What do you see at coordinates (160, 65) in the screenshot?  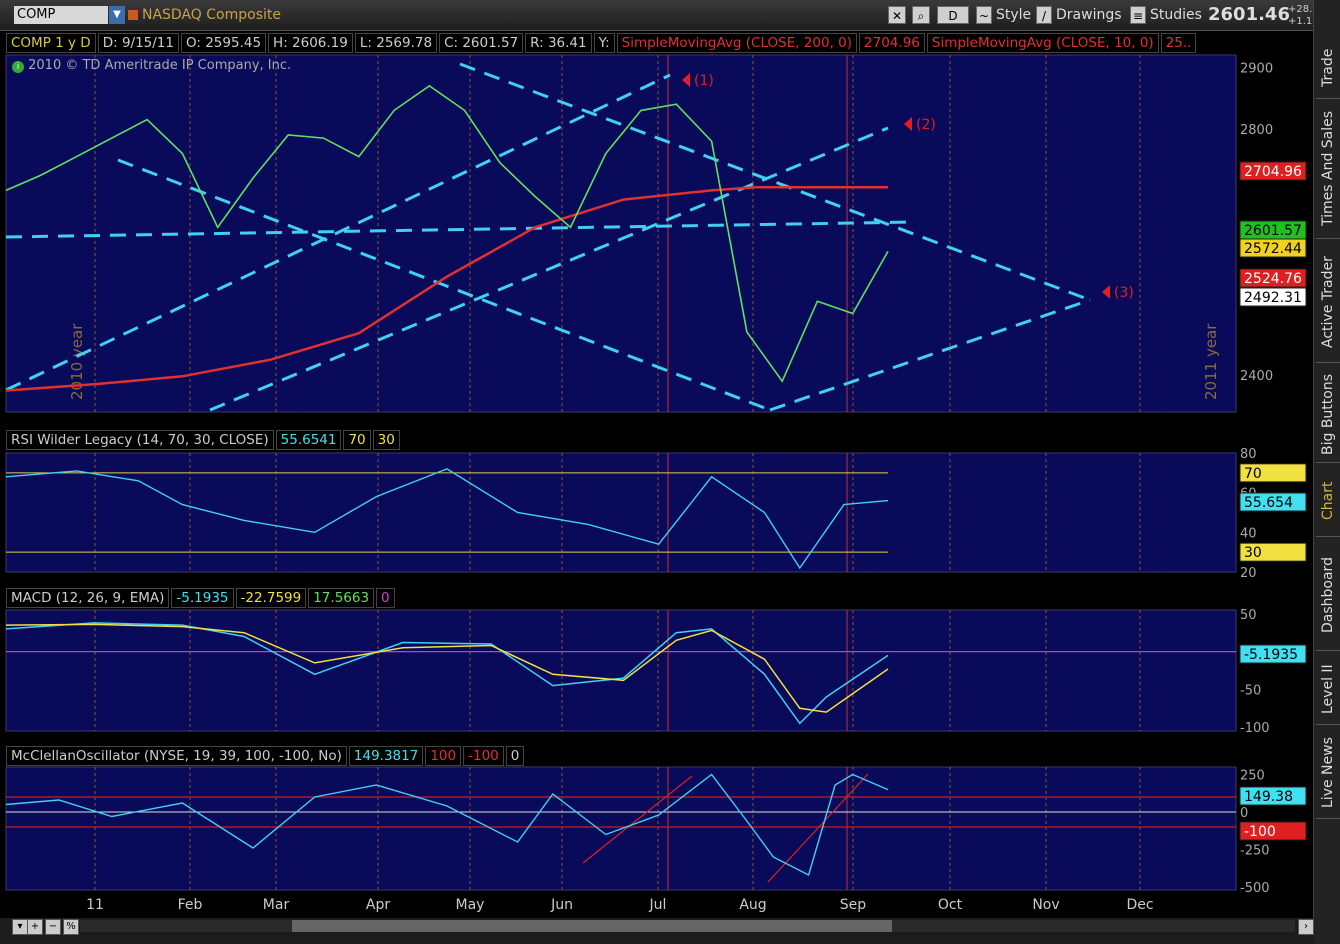 I see `copyright-label: 2010 © TD Ameritrade IP Company, Inc.` at bounding box center [160, 65].